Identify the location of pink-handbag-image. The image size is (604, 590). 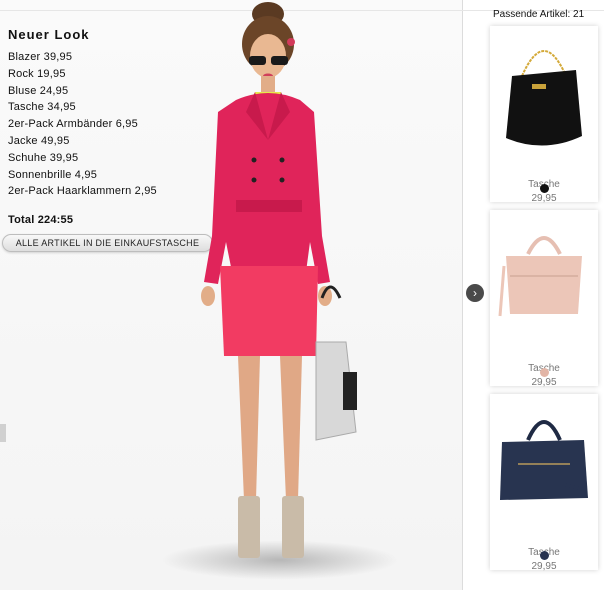
(540, 276).